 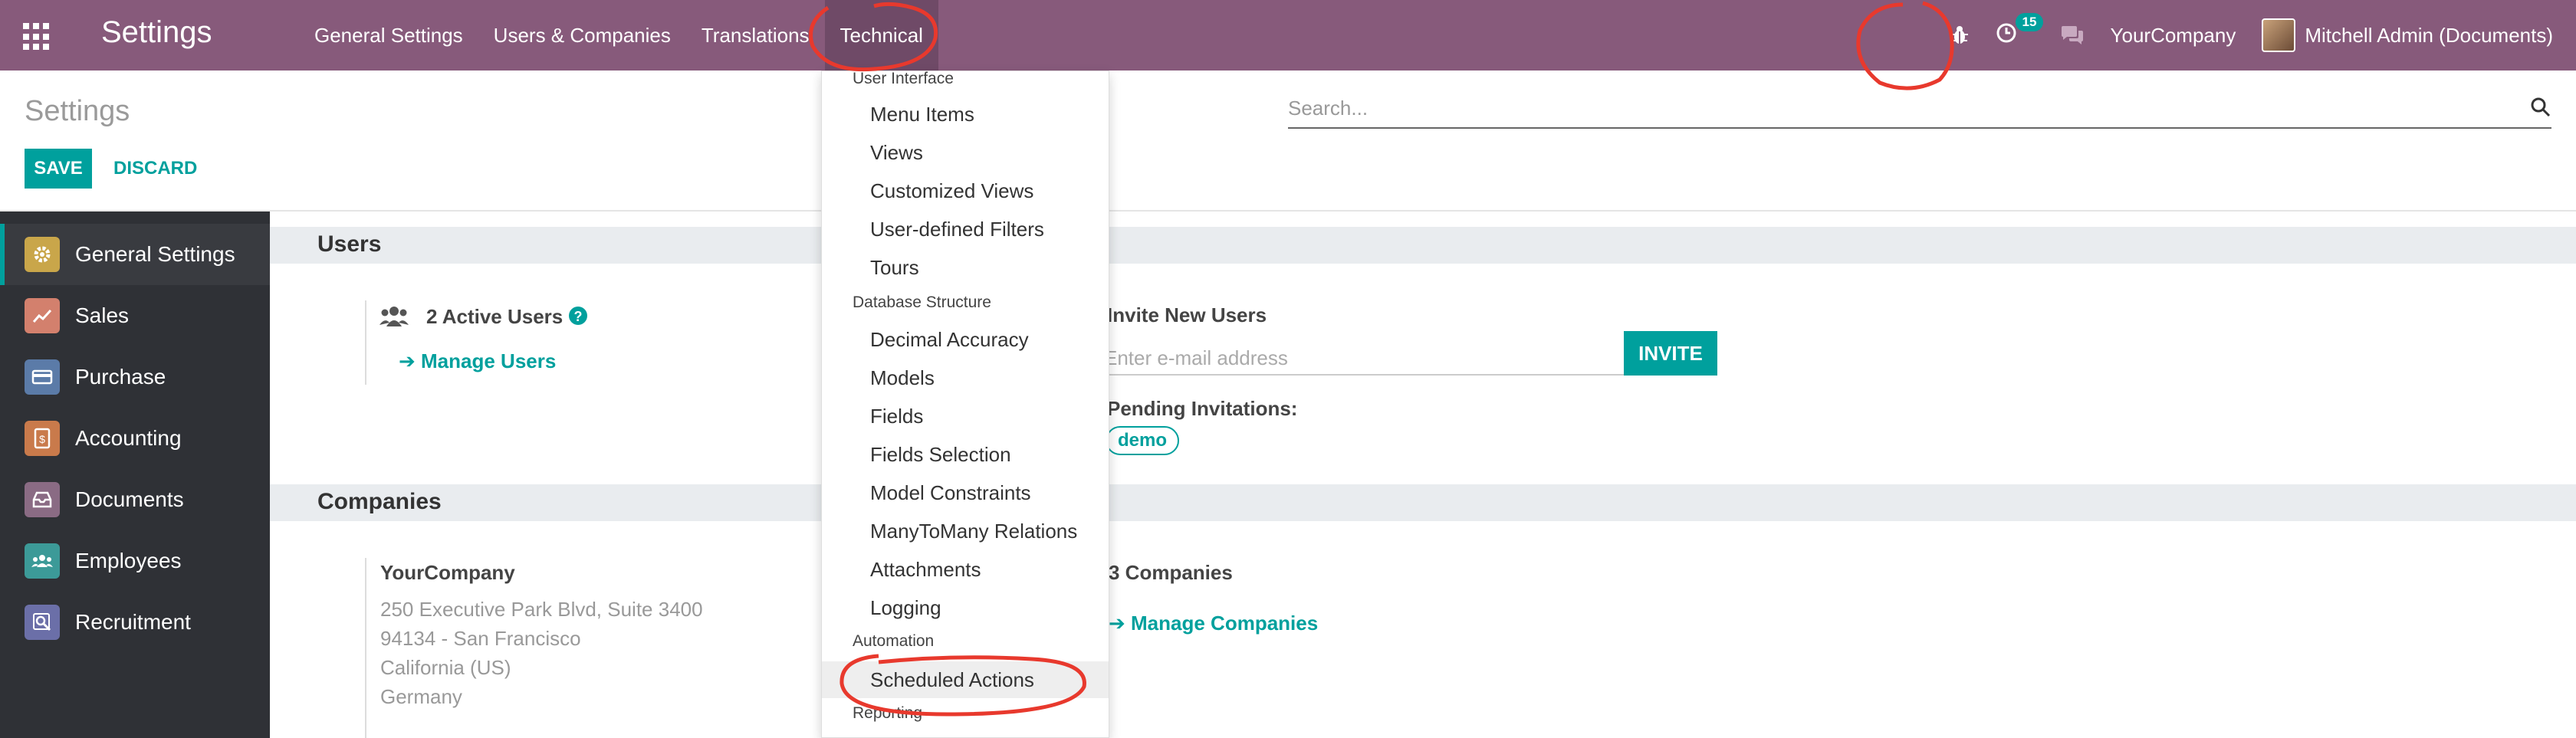 I want to click on menu-item-scheduled-actions: Scheduled Actions, so click(x=965, y=679).